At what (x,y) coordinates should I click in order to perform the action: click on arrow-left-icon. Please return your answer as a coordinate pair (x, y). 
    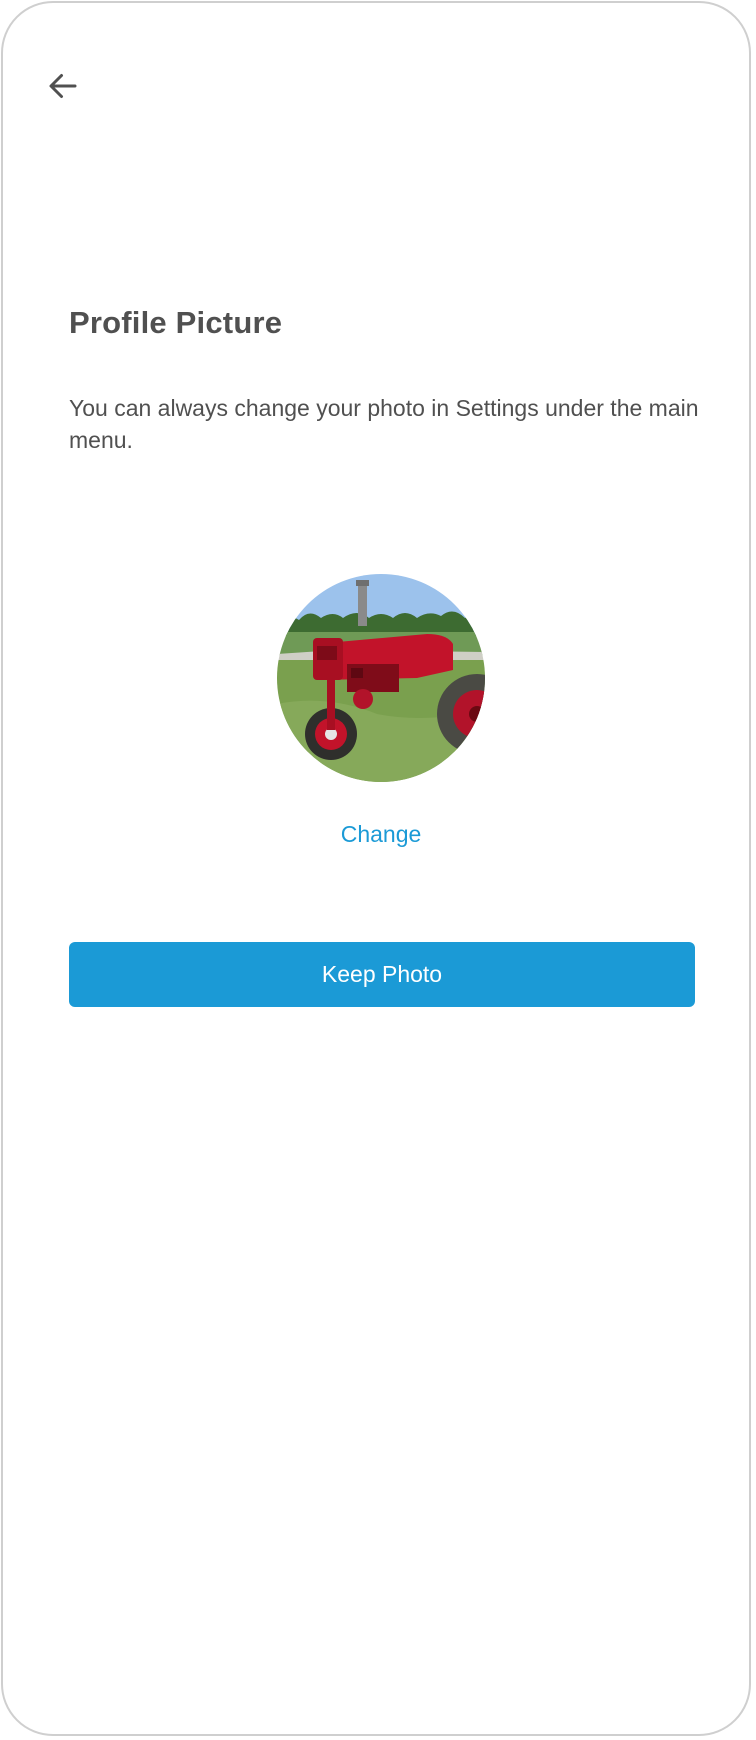
    Looking at the image, I should click on (63, 86).